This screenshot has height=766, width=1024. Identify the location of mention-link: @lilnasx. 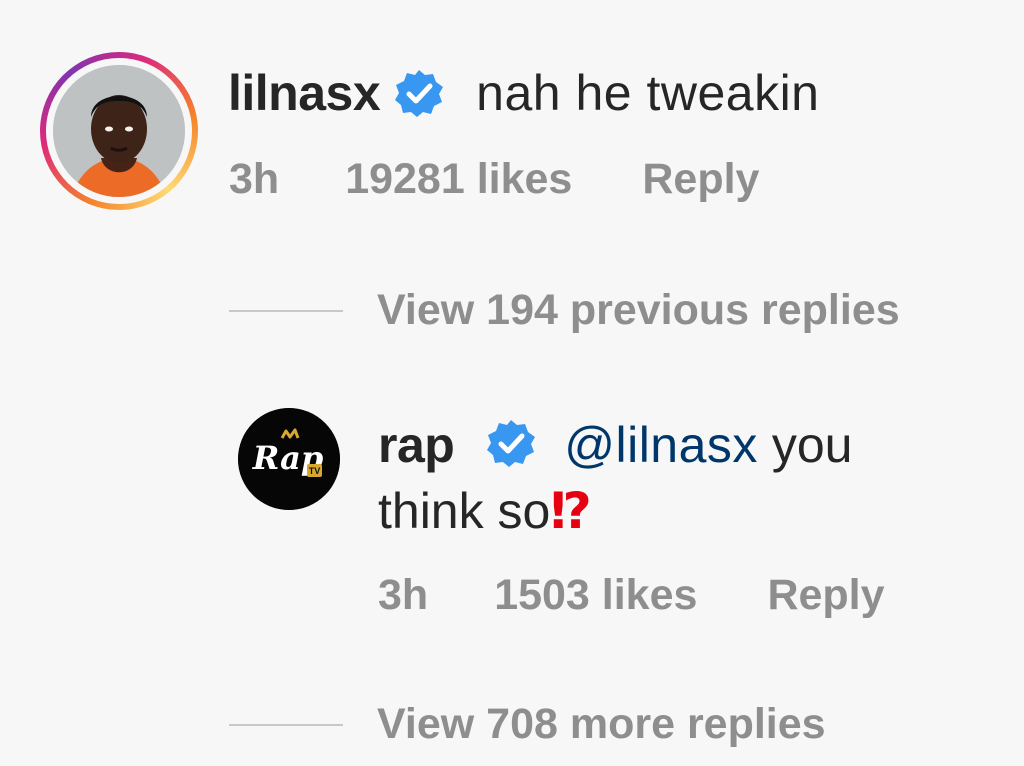
(661, 445).